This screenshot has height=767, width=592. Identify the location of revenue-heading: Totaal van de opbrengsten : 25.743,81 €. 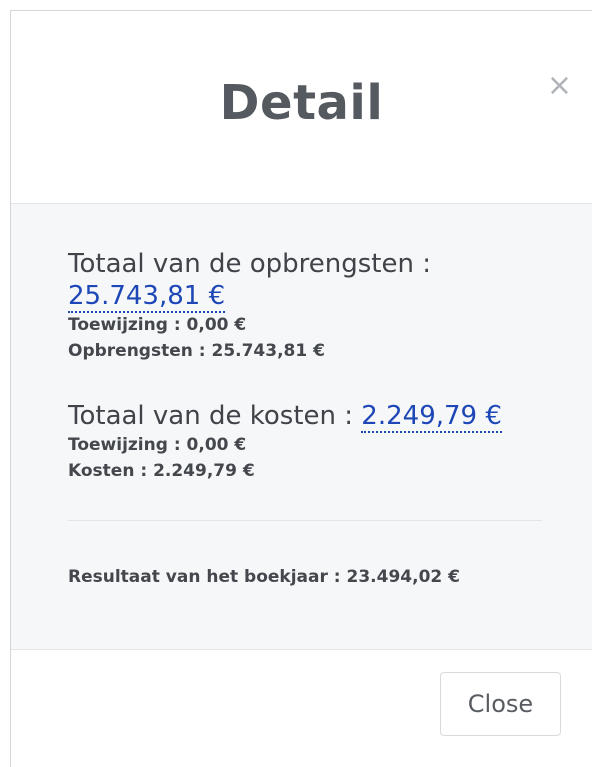
(249, 280).